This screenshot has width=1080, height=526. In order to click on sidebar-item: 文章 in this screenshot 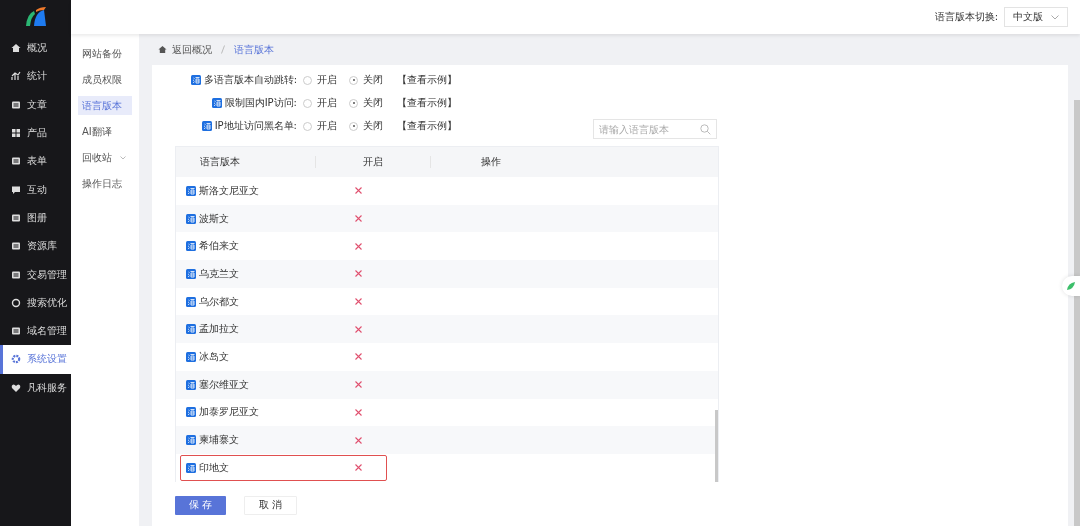, I will do `click(35, 104)`.